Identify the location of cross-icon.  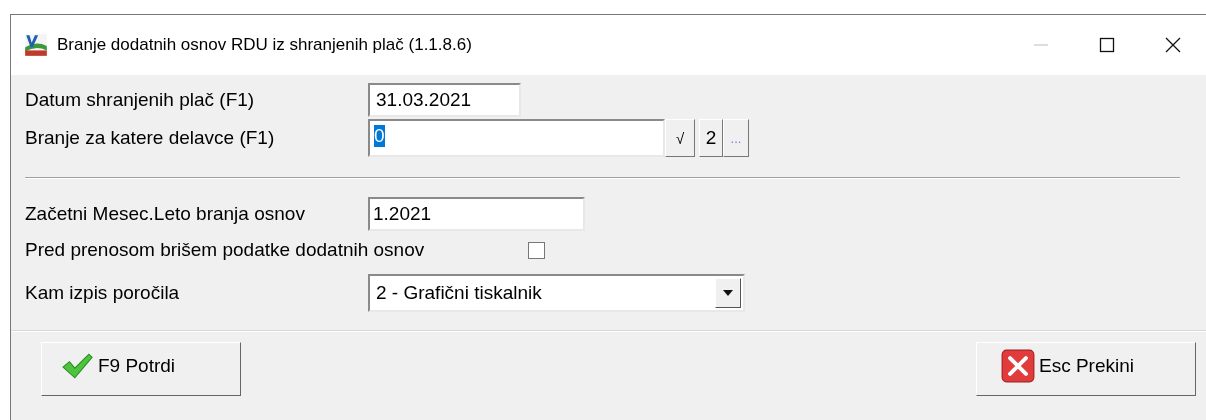
(1018, 366).